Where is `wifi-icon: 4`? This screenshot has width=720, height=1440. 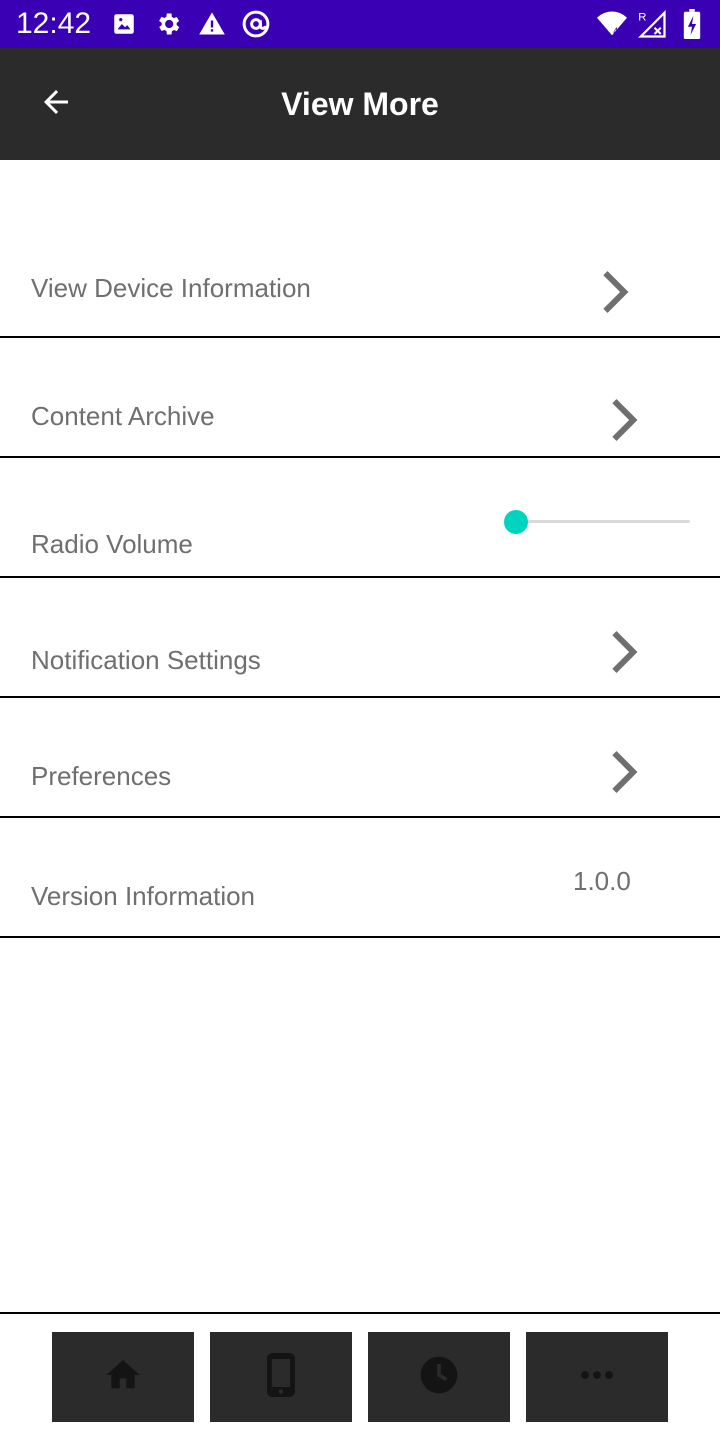 wifi-icon: 4 is located at coordinates (612, 24).